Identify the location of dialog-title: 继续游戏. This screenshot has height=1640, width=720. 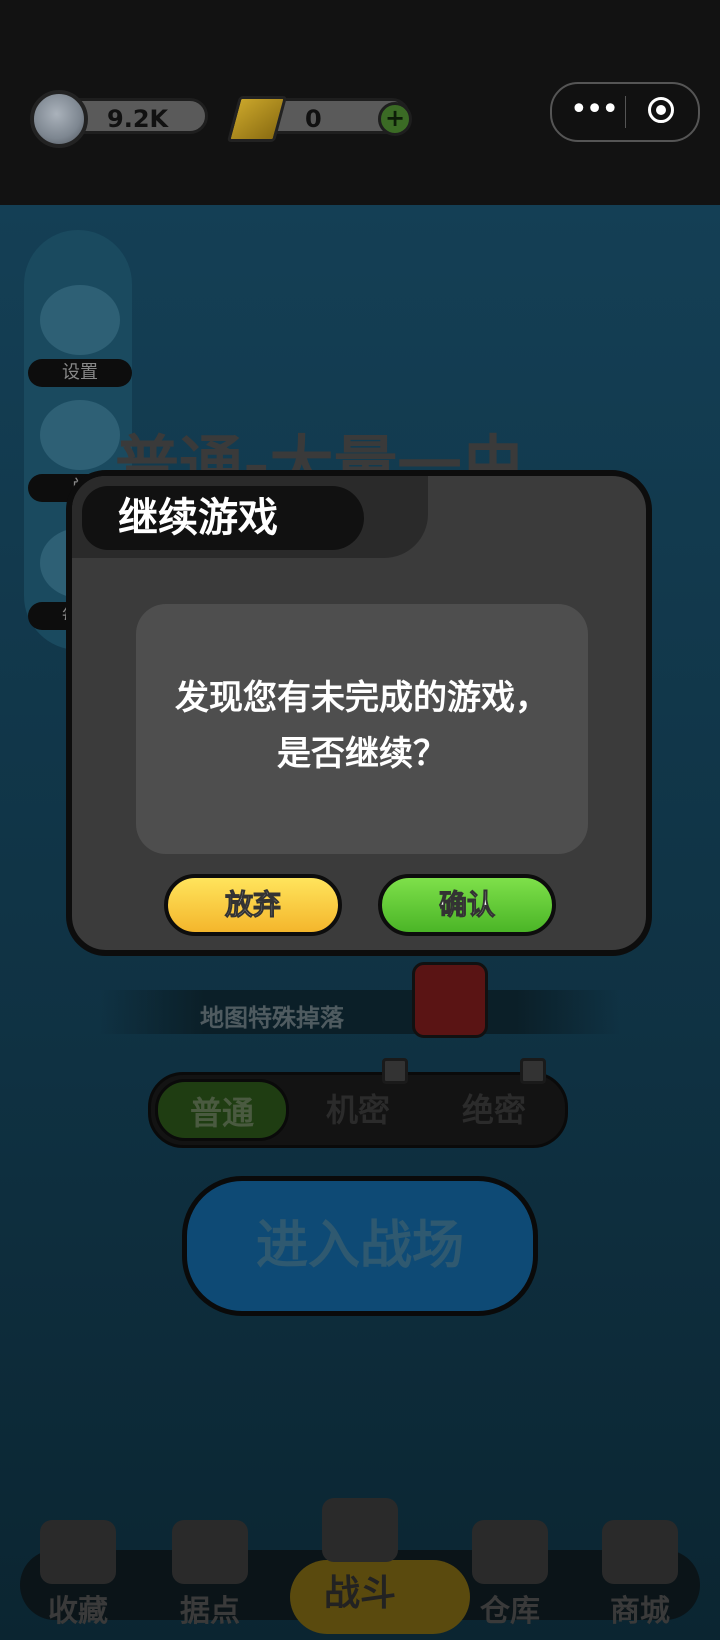
(223, 518).